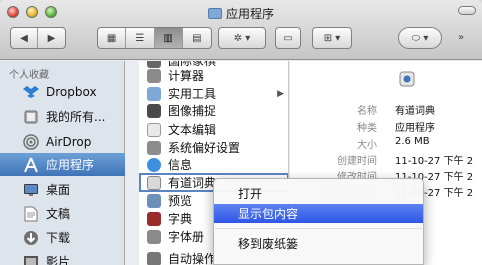 This screenshot has height=265, width=482. I want to click on back-forward-control: ◀ ▶, so click(38, 38).